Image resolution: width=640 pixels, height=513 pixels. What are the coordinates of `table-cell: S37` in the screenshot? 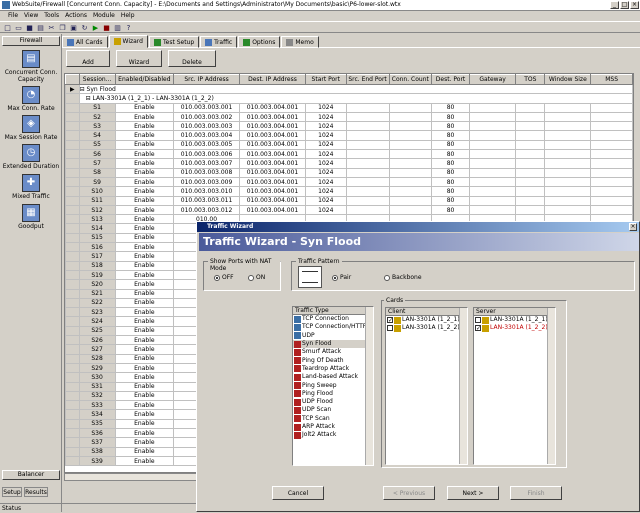 It's located at (97, 442).